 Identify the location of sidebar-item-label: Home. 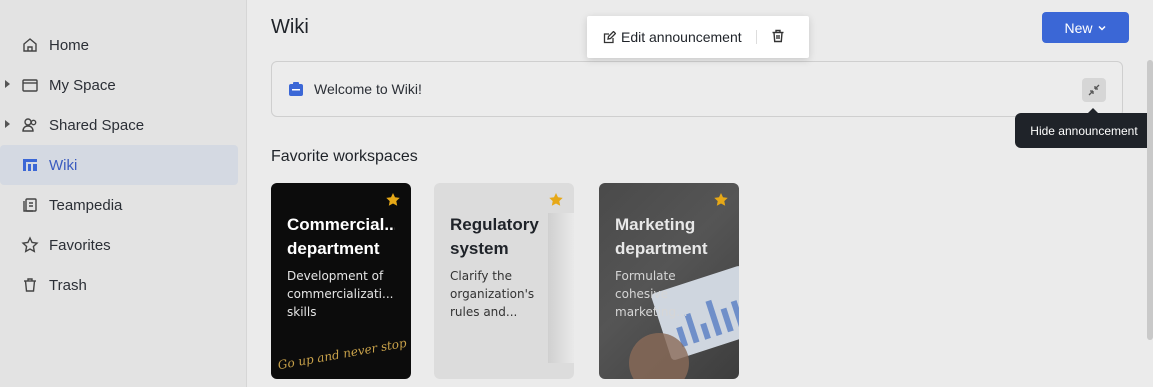
(69, 45).